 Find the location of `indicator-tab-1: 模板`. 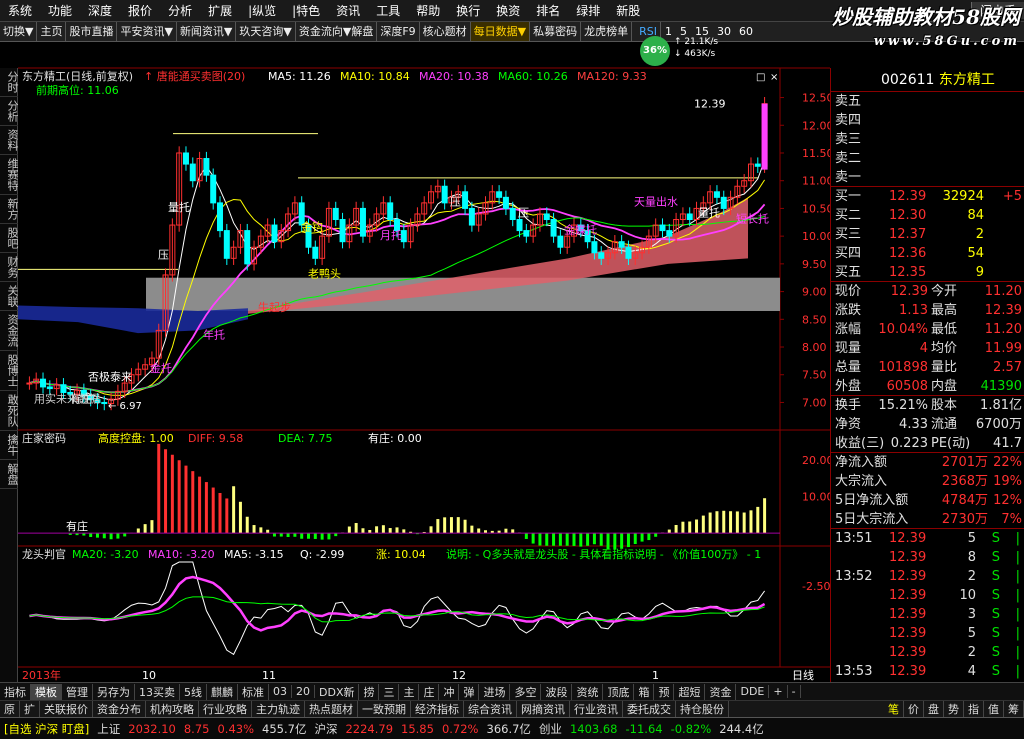

indicator-tab-1: 模板 is located at coordinates (46, 691).